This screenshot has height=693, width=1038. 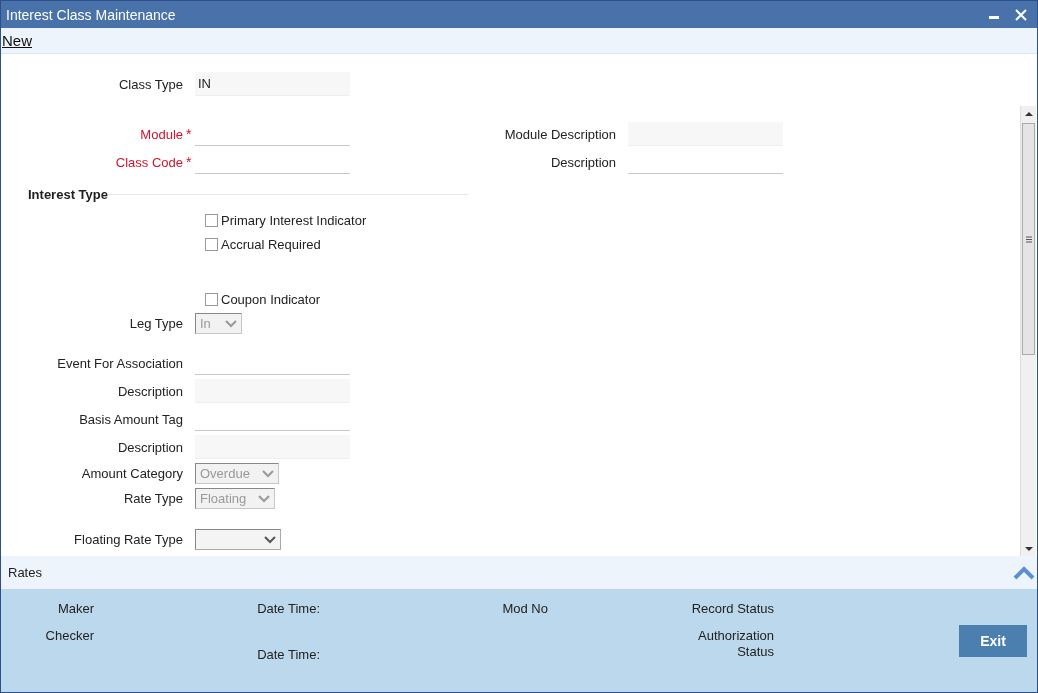 I want to click on minimize-icon, so click(x=994, y=17).